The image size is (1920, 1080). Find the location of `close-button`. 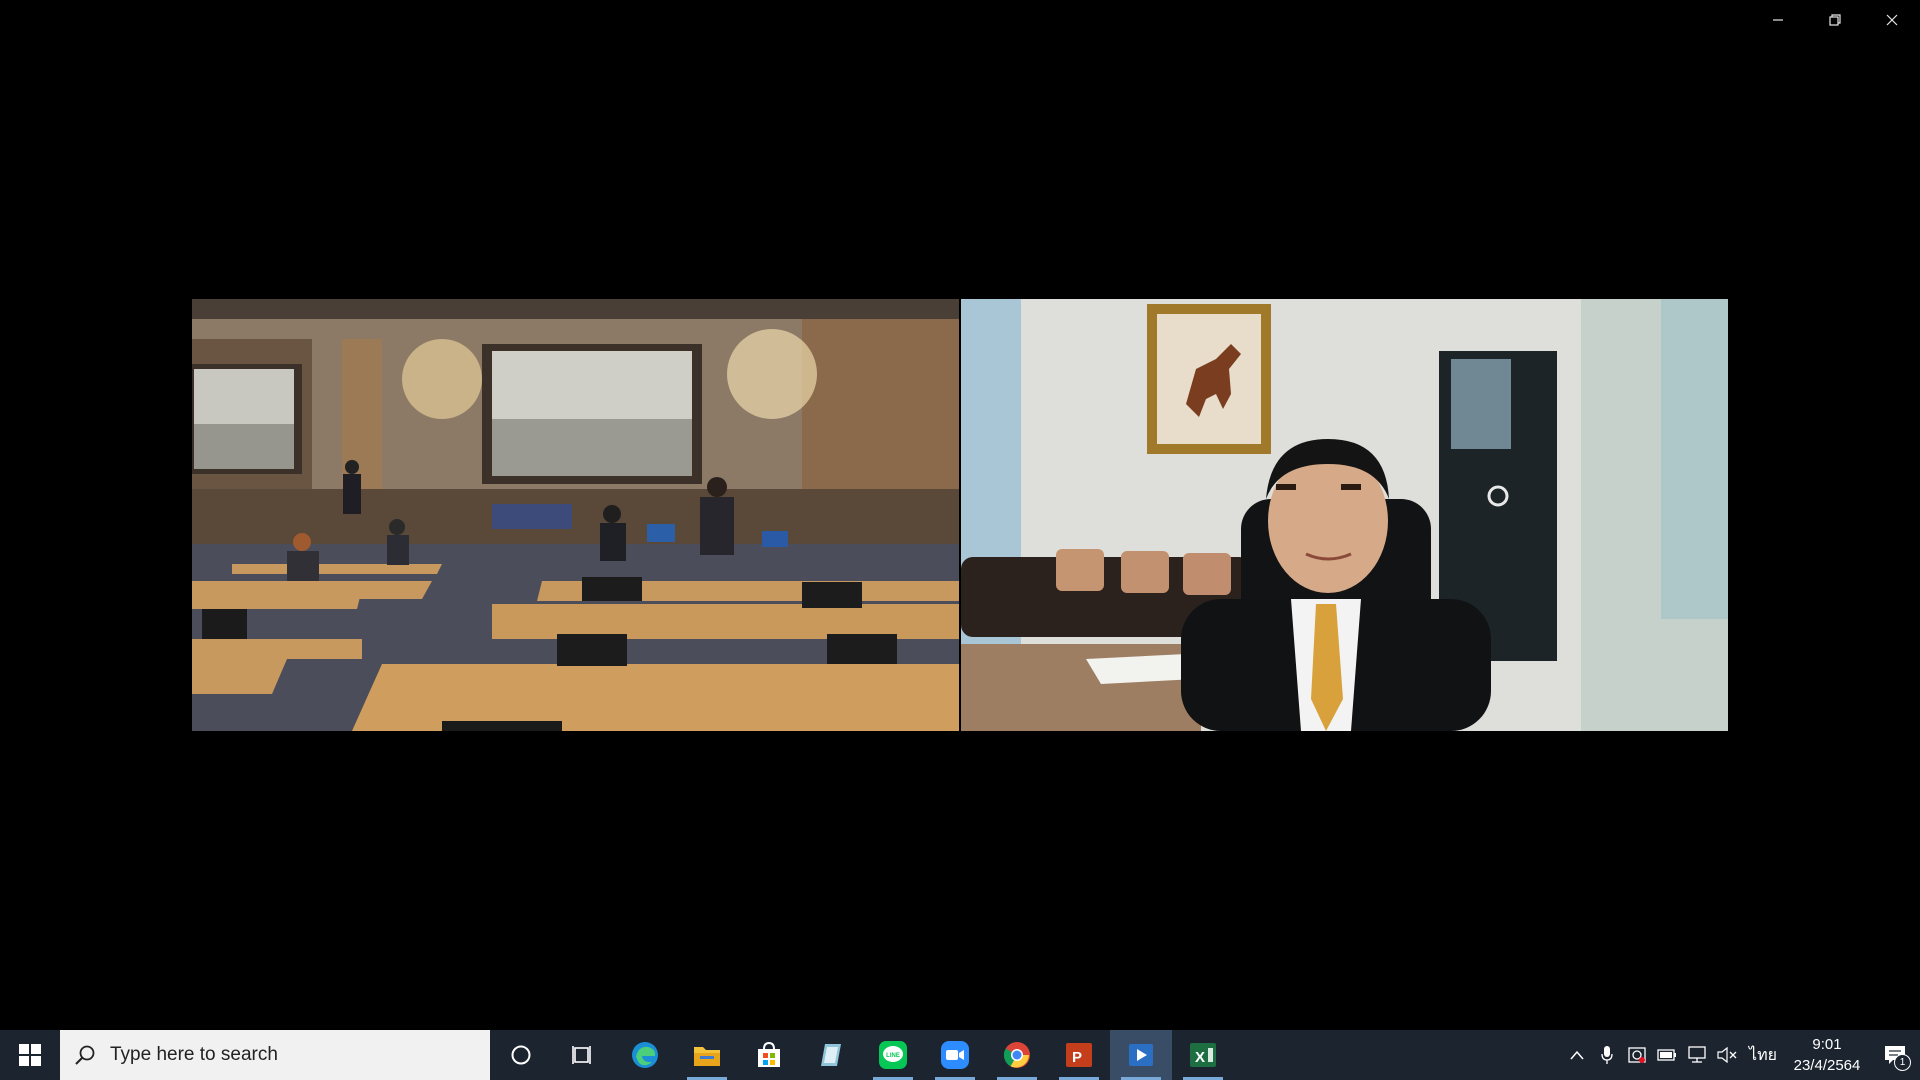

close-button is located at coordinates (1891, 20).